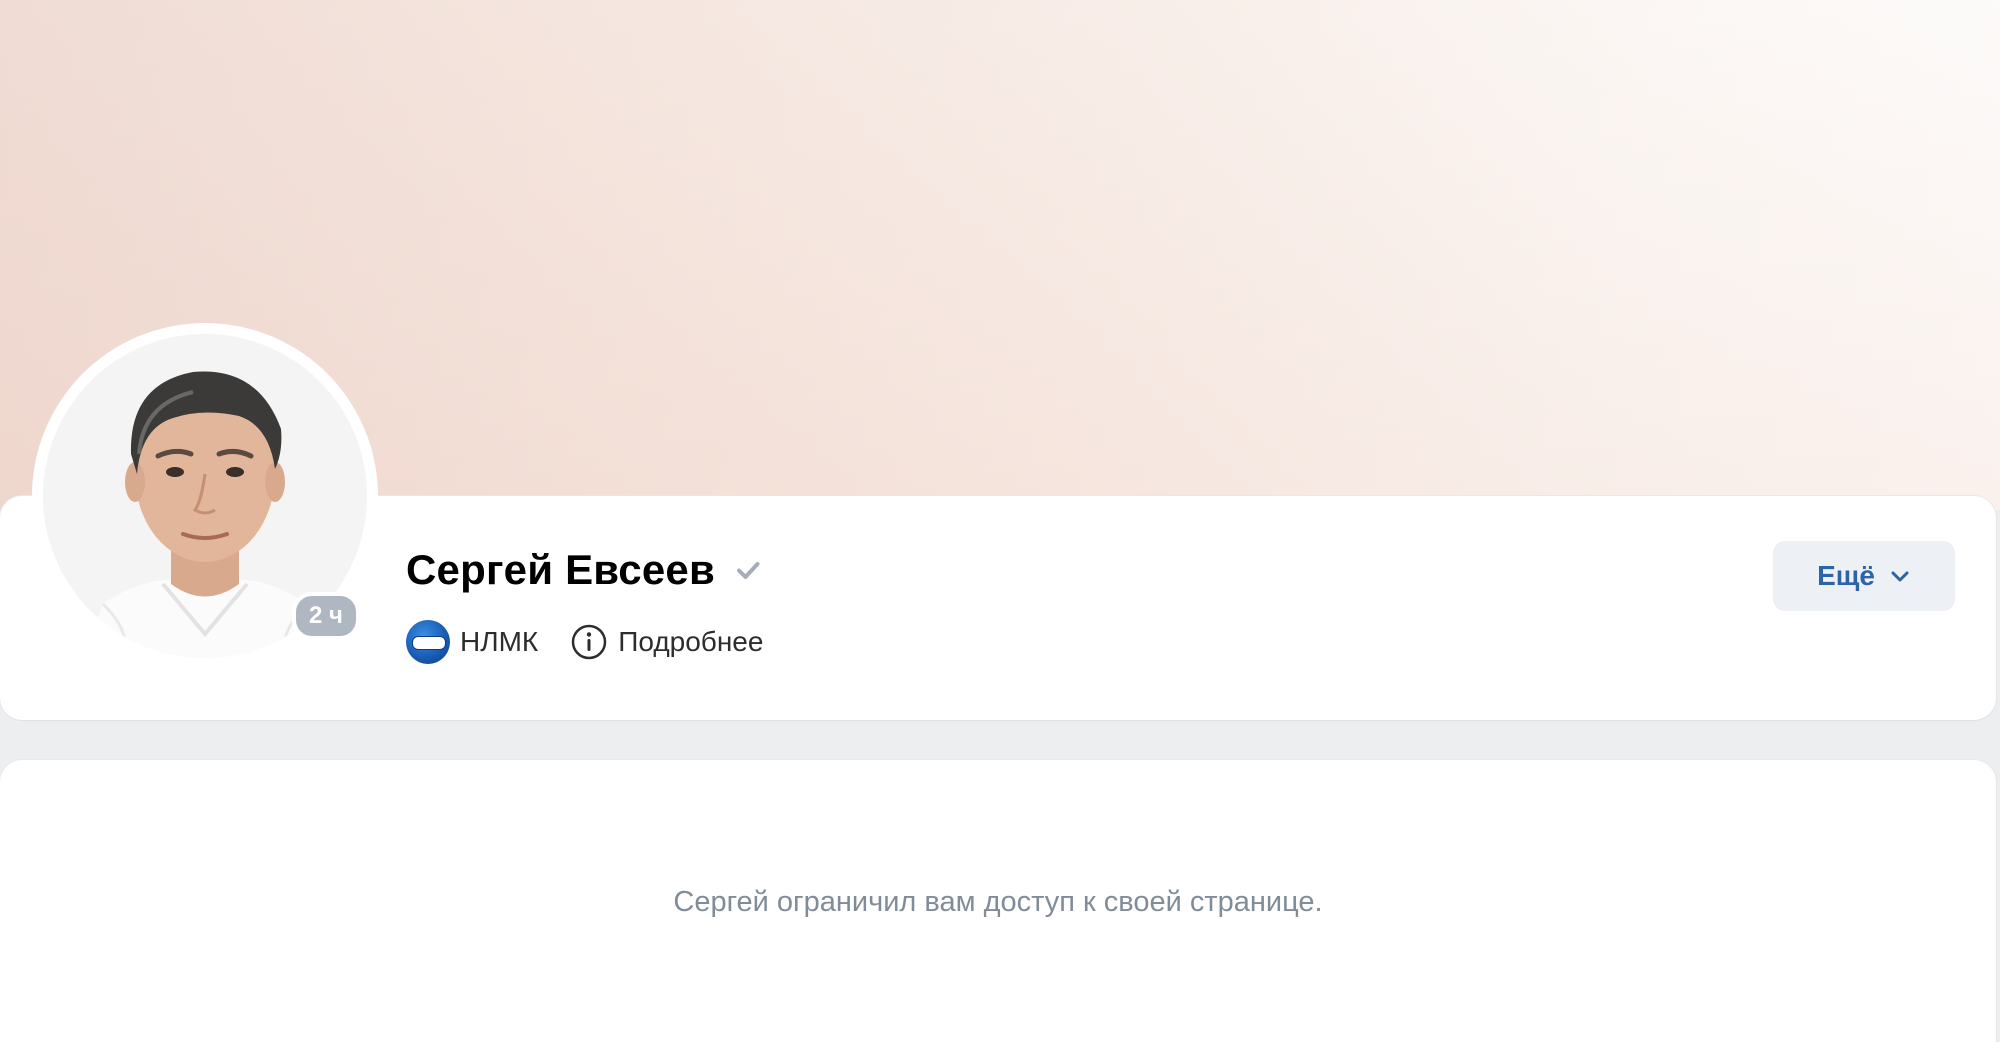 This screenshot has width=2000, height=1042. I want to click on company-link: НЛМК, so click(499, 642).